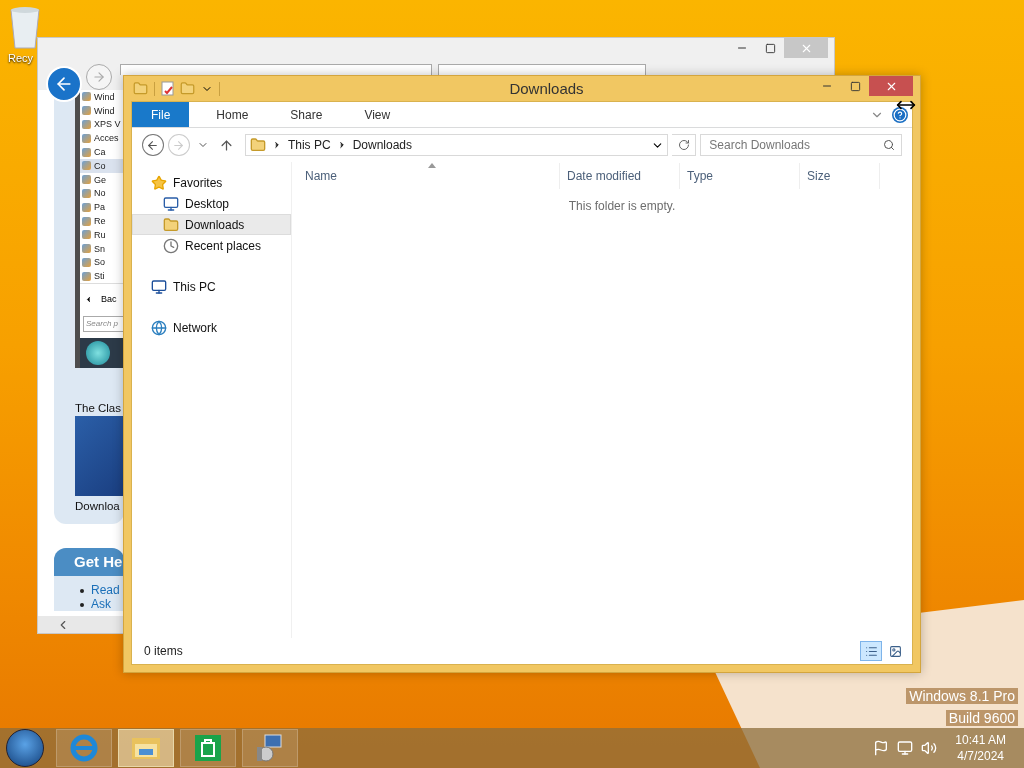 This screenshot has width=1024, height=768. What do you see at coordinates (232, 114) in the screenshot?
I see `ribbon-tab: Home` at bounding box center [232, 114].